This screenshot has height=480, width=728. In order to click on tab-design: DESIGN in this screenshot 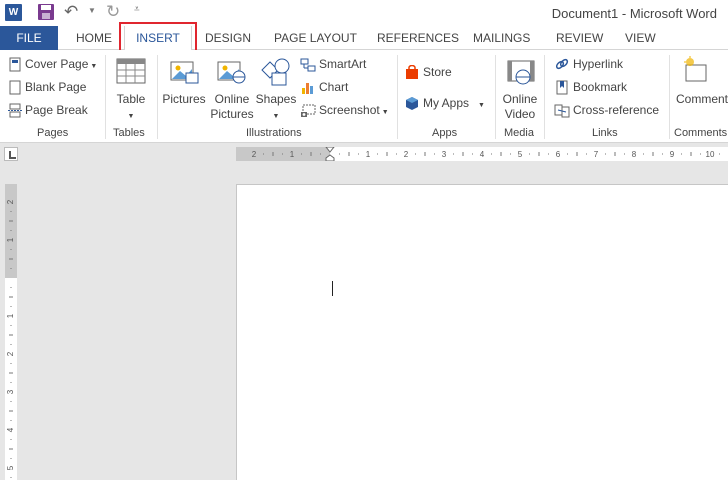, I will do `click(228, 38)`.